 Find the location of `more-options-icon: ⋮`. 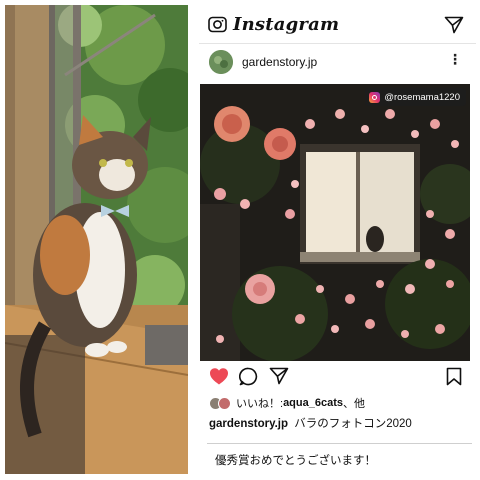

more-options-icon: ⋮ is located at coordinates (455, 59).